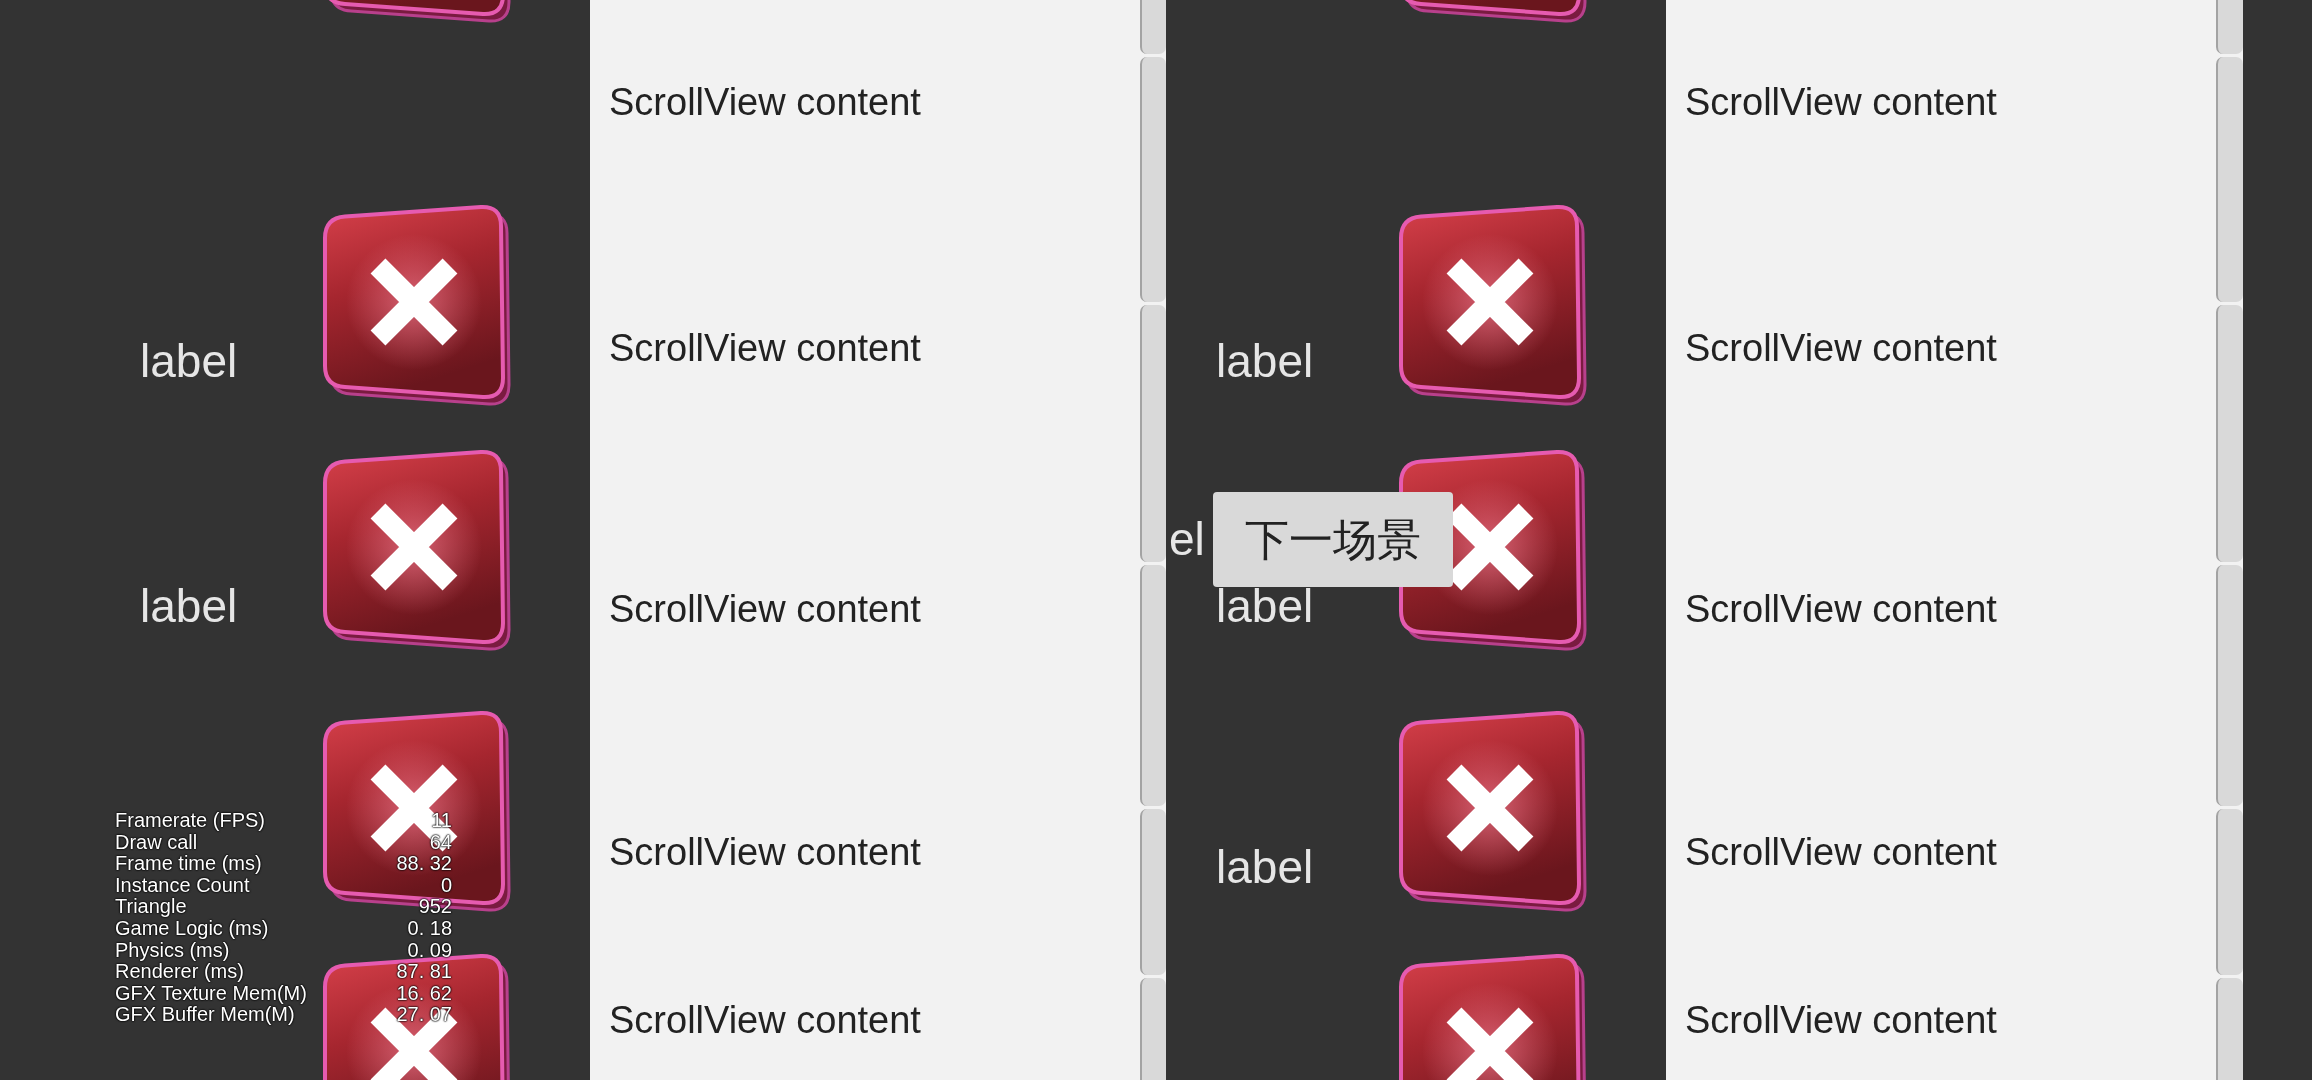  Describe the element at coordinates (424, 993) in the screenshot. I see `stat-value: 16. 62` at that location.